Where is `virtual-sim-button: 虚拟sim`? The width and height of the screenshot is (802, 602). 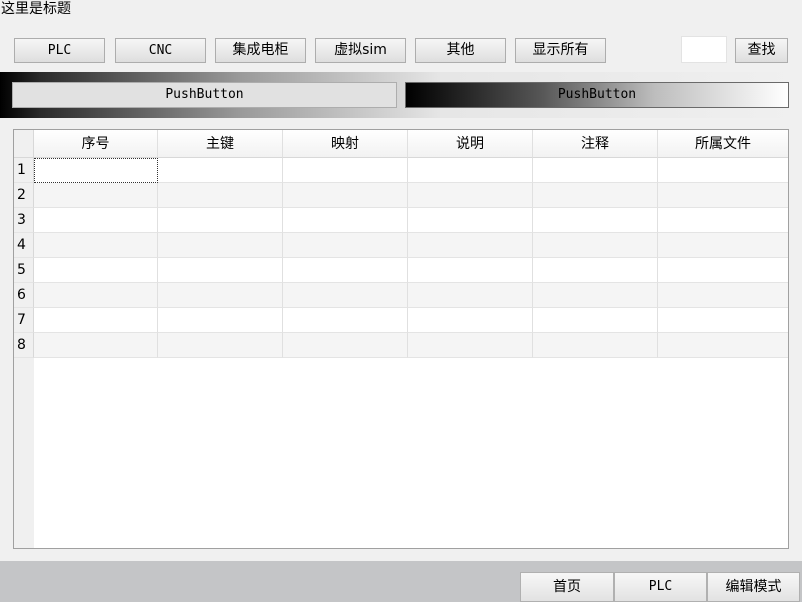 virtual-sim-button: 虚拟sim is located at coordinates (360, 50).